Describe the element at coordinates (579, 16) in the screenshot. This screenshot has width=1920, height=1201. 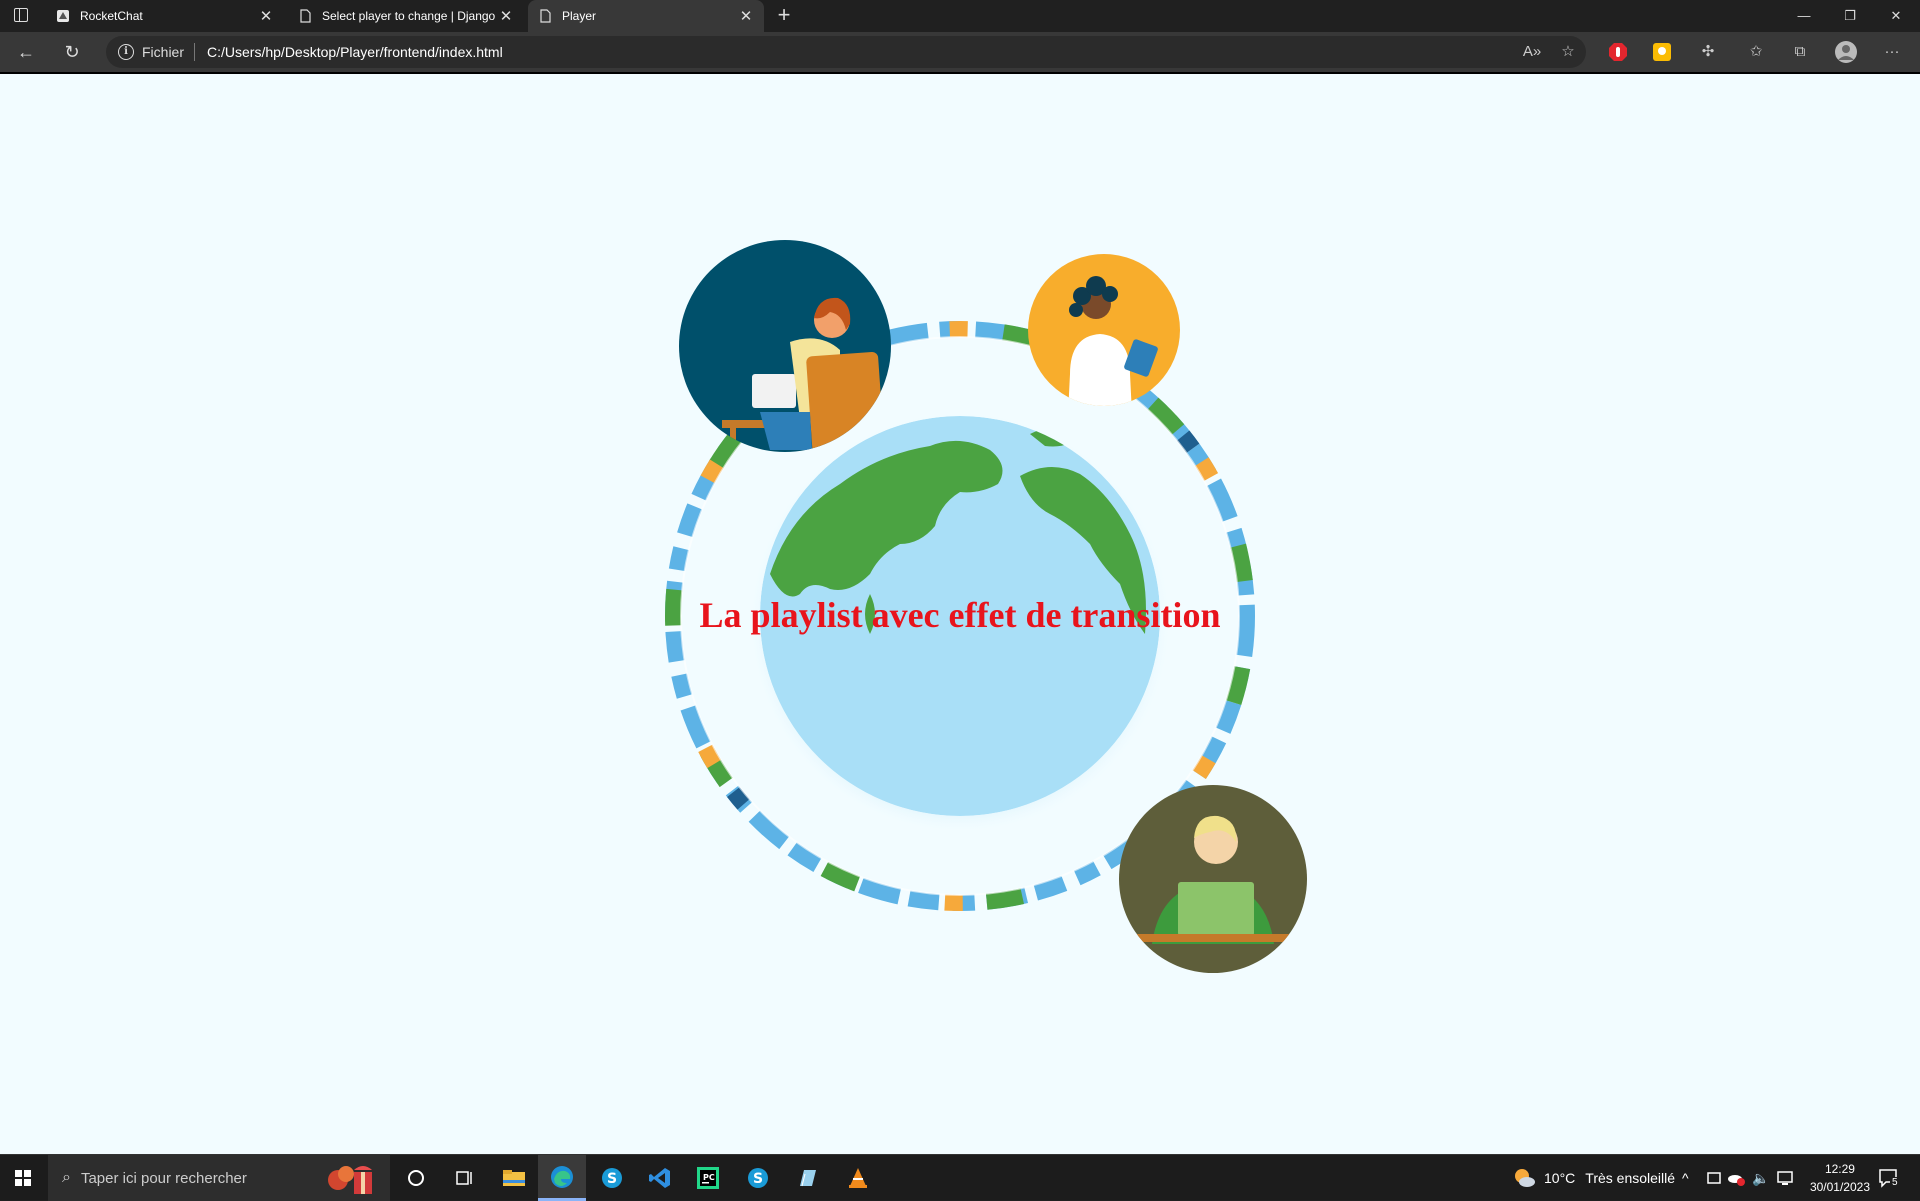
I see `tab-label: Player` at that location.